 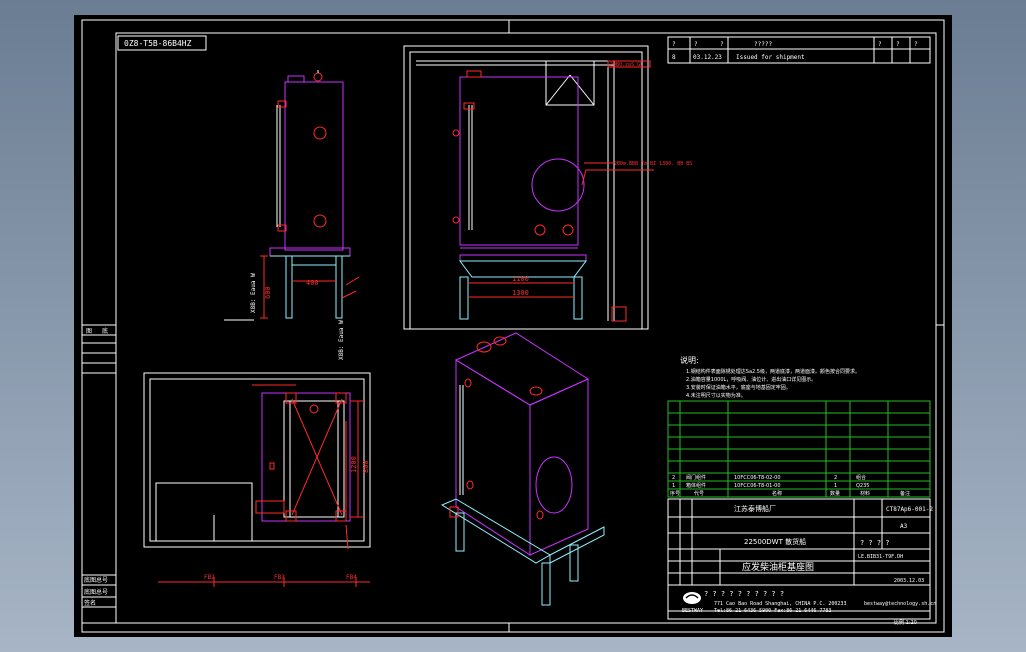 I want to click on dim-plan-1200: 1200, so click(x=354, y=464).